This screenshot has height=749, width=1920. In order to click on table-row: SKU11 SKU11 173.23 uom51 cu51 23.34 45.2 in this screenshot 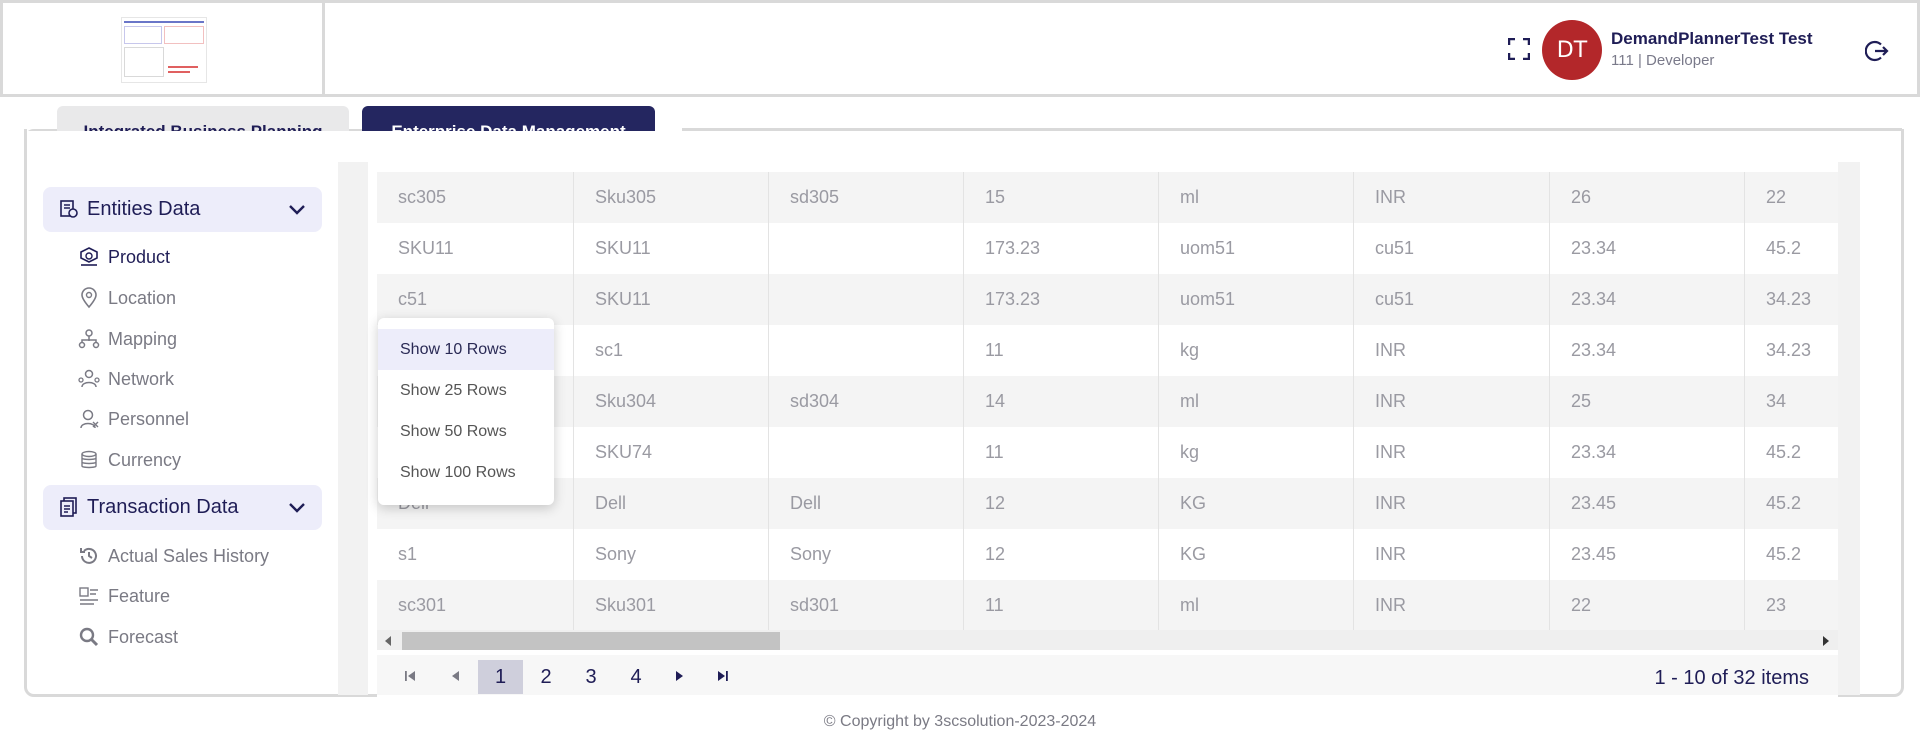, I will do `click(1108, 248)`.